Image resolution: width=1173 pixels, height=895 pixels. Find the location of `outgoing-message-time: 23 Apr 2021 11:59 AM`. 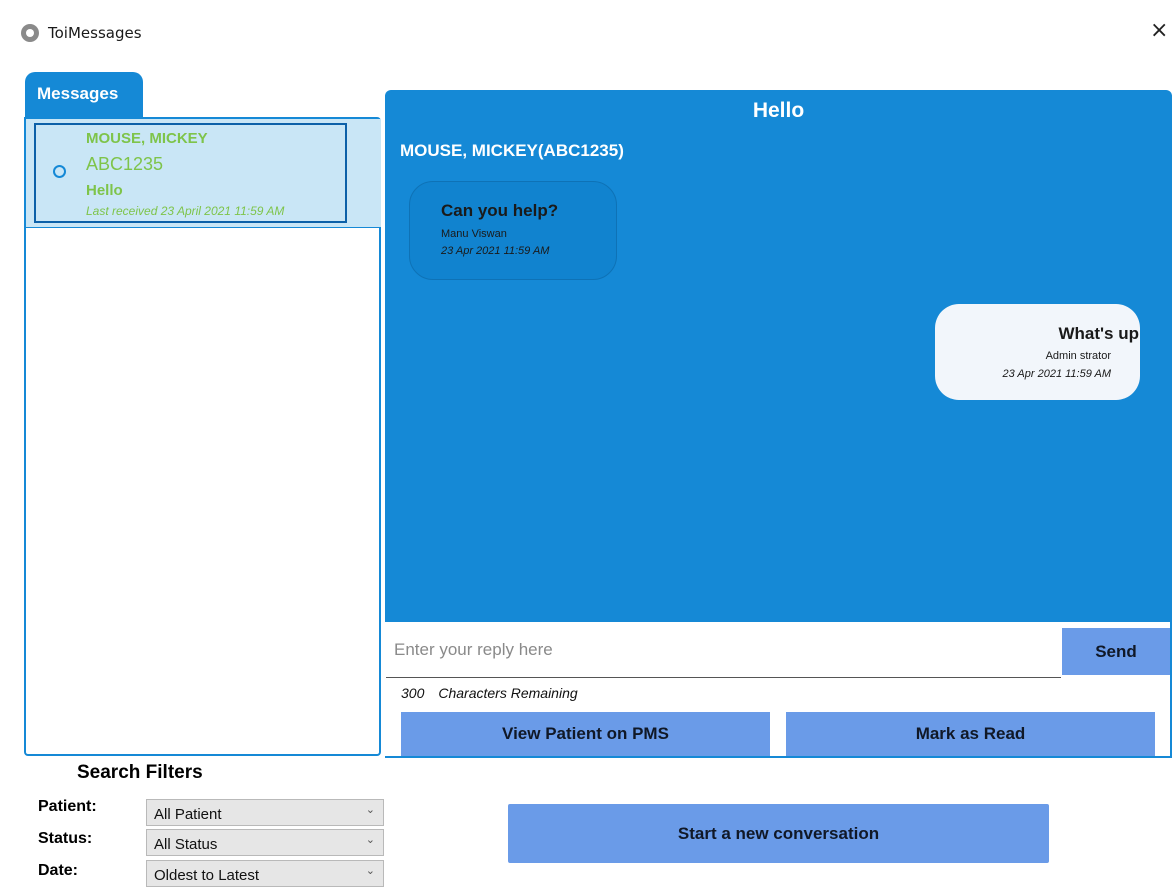

outgoing-message-time: 23 Apr 2021 11:59 AM is located at coordinates (1056, 374).